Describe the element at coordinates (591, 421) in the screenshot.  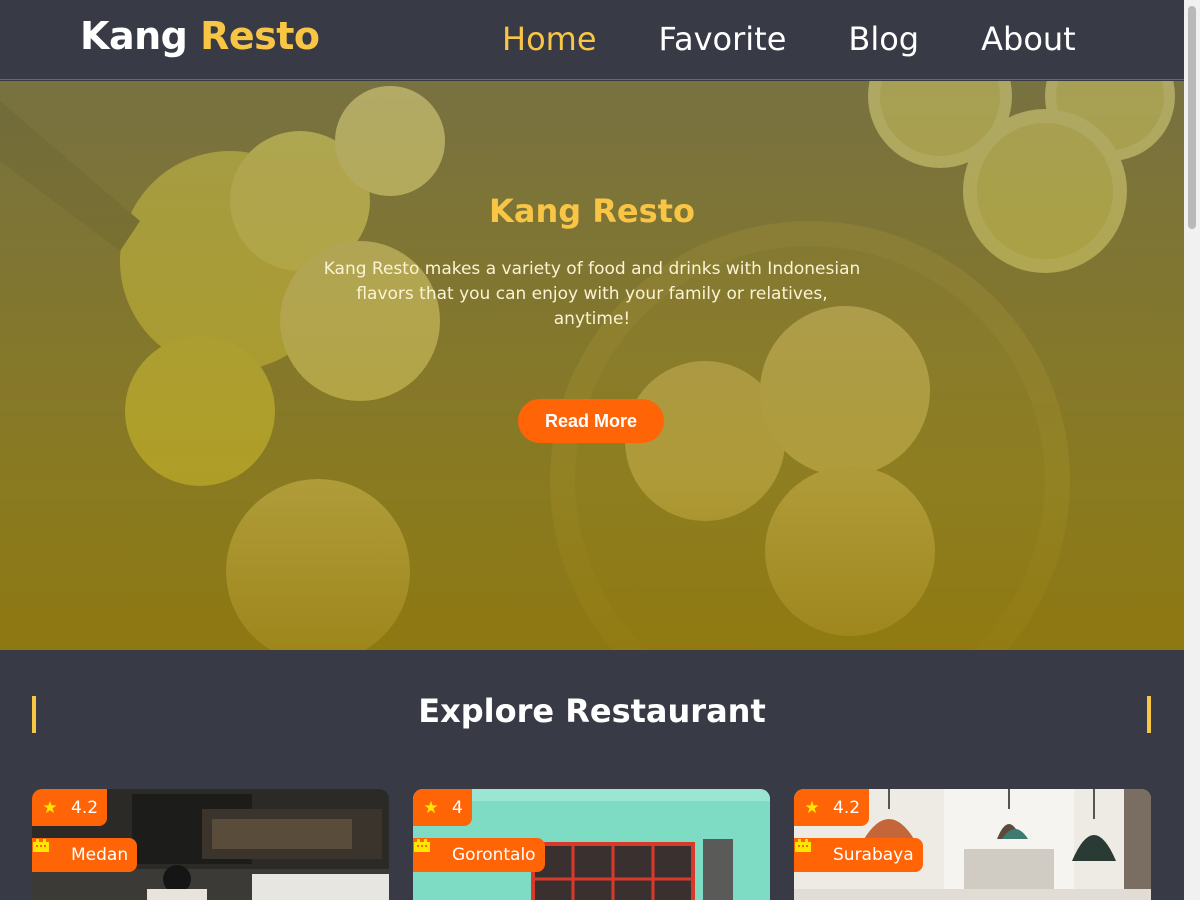
I see `read-more-button: Read More` at that location.